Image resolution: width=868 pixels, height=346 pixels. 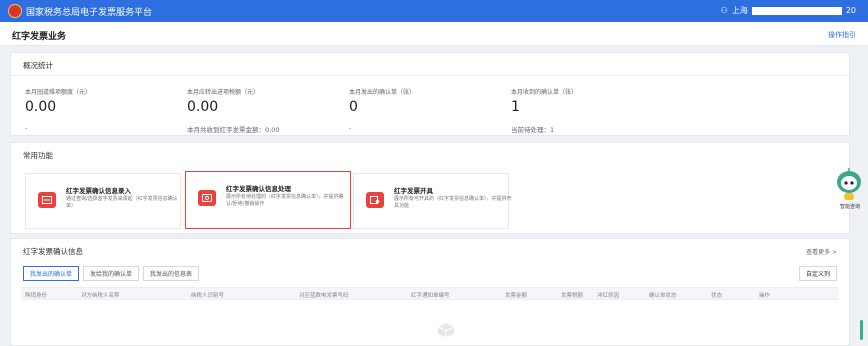 I want to click on column-header: 购销身份, so click(x=36, y=296).